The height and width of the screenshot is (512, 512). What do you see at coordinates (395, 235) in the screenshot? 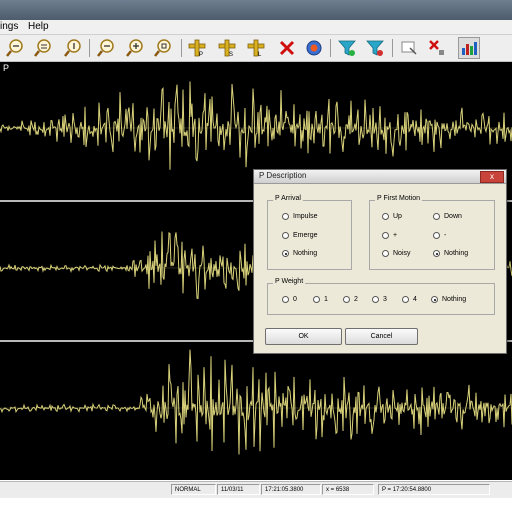
I see `radio-label: +` at bounding box center [395, 235].